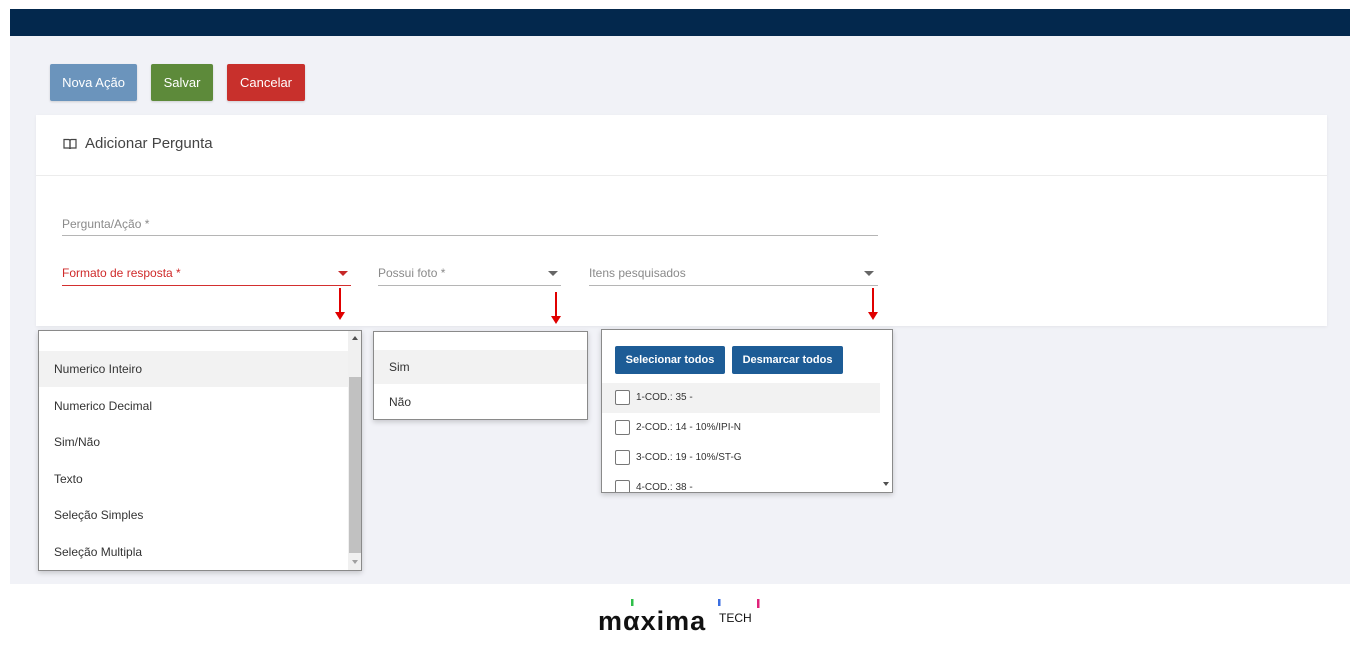 The height and width of the screenshot is (656, 1363). What do you see at coordinates (93, 82) in the screenshot?
I see `nova-acao-button: Nova Ação` at bounding box center [93, 82].